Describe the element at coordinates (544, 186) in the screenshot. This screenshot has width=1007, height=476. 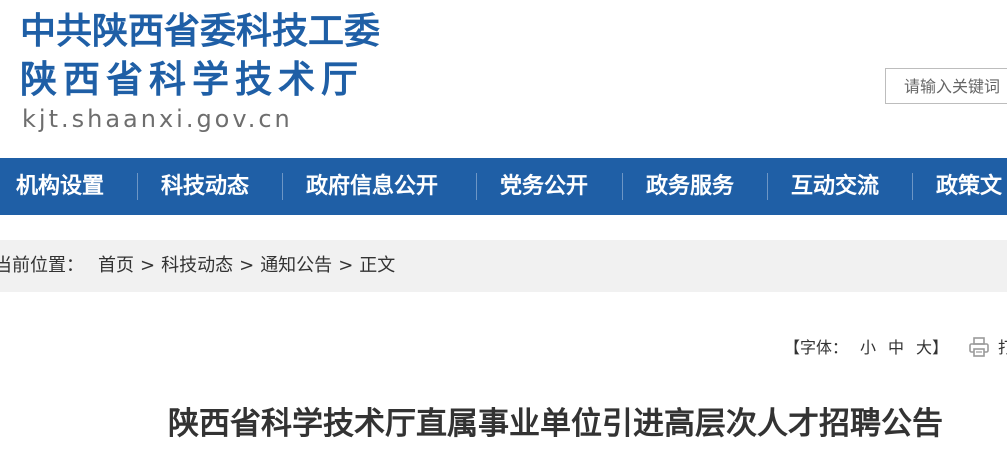
I see `nav-item-party-affairs: 党务公开` at that location.